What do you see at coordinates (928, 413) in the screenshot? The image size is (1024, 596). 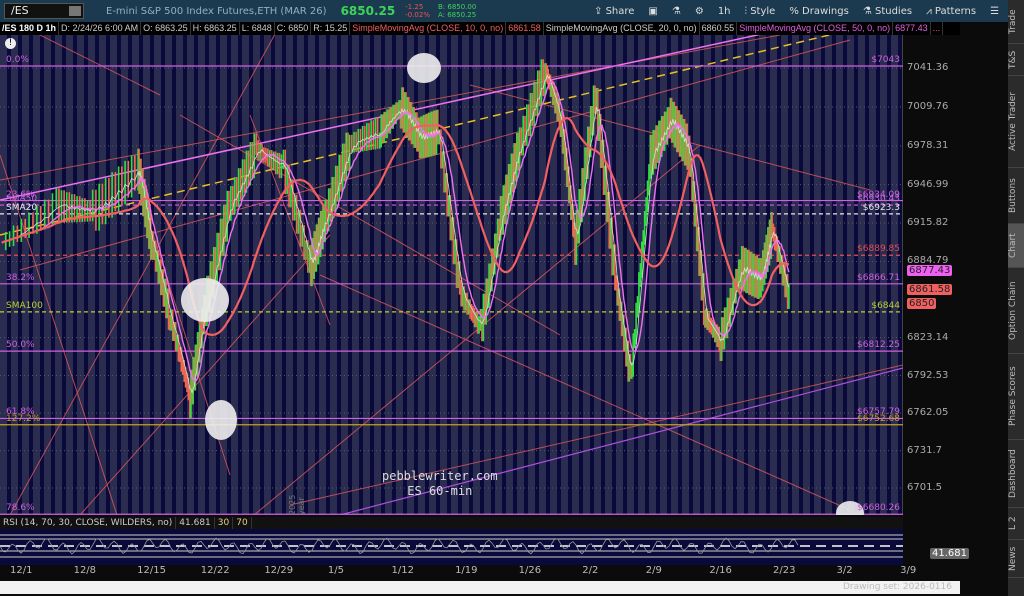 I see `price-tick: 6762.05` at bounding box center [928, 413].